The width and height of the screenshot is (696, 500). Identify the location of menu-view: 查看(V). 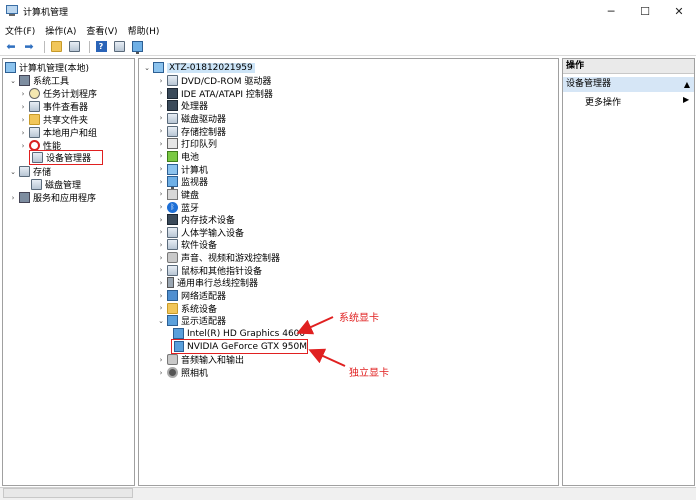
(101, 30).